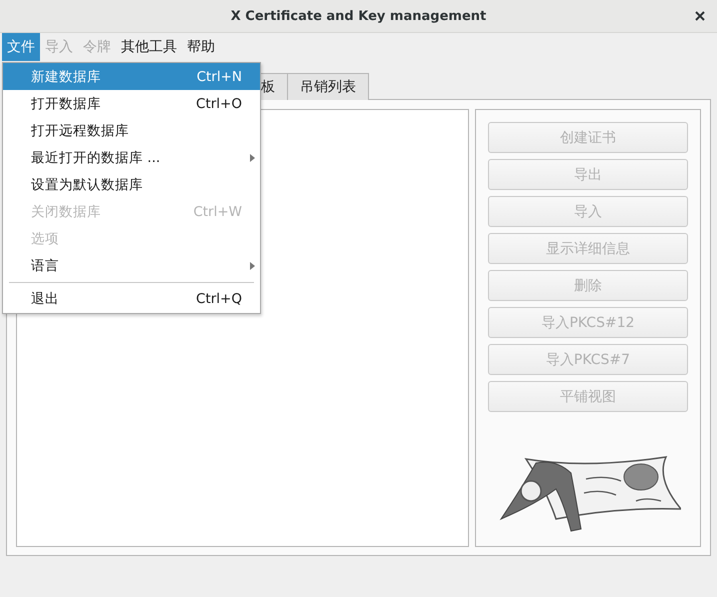 This screenshot has height=597, width=717. Describe the element at coordinates (201, 47) in the screenshot. I see `menu-item: 帮助` at that location.